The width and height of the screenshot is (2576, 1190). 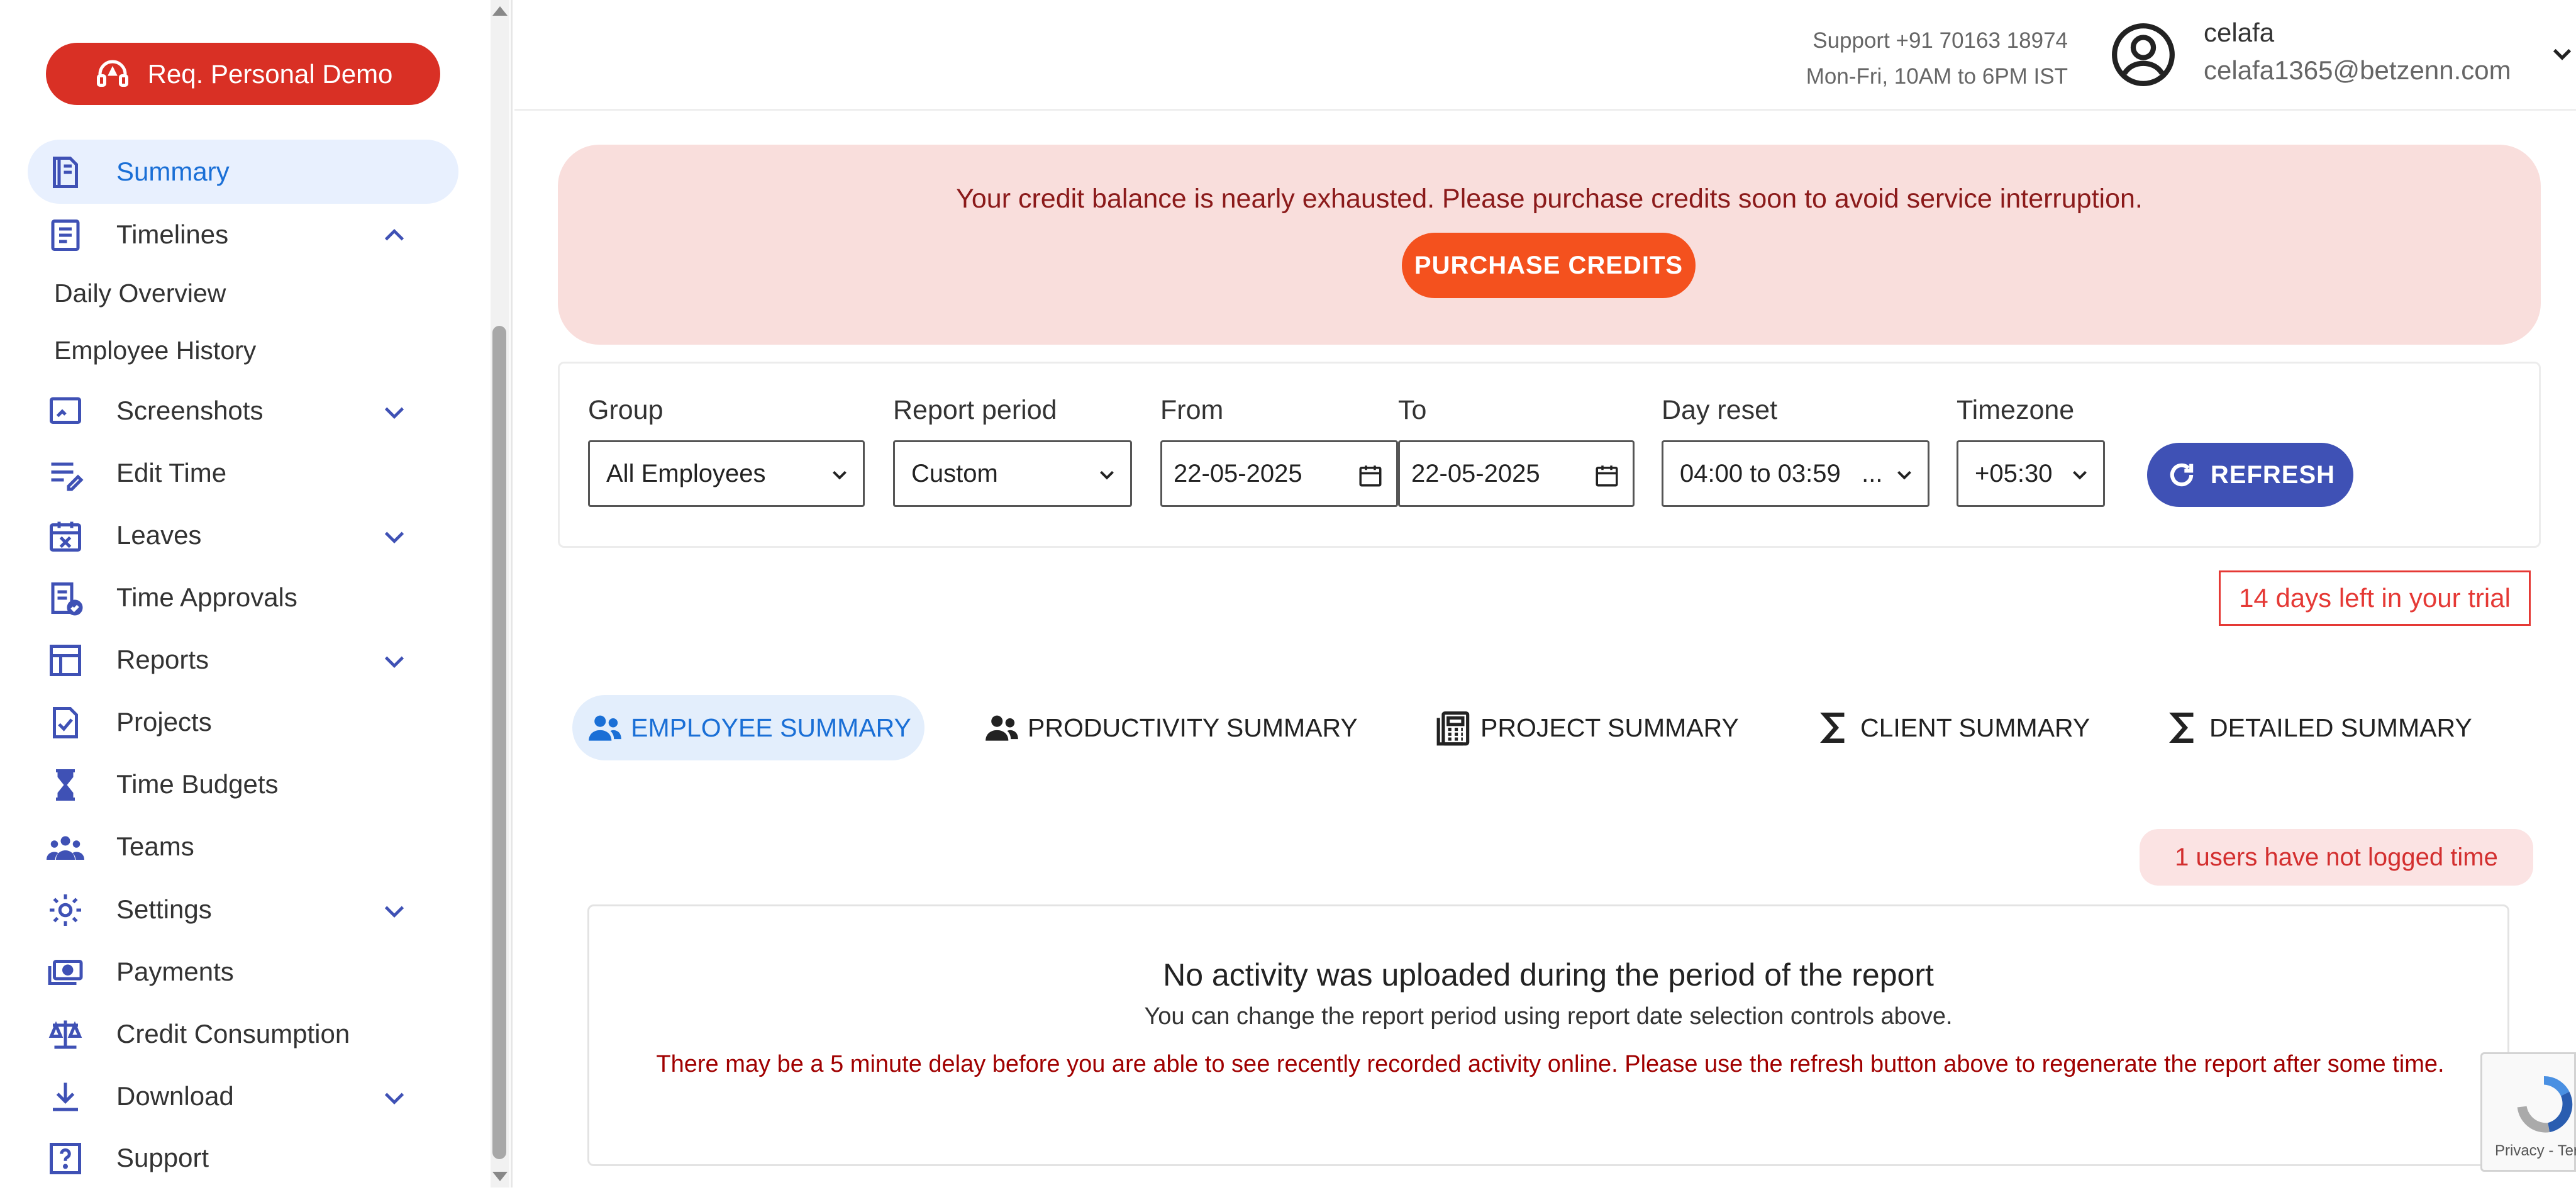 What do you see at coordinates (499, 742) in the screenshot?
I see `sidebar-scrollbar-thumb` at bounding box center [499, 742].